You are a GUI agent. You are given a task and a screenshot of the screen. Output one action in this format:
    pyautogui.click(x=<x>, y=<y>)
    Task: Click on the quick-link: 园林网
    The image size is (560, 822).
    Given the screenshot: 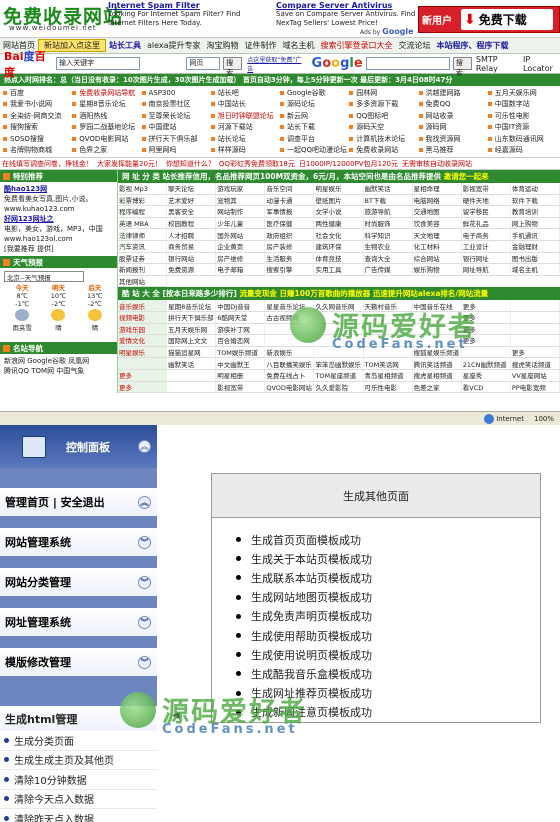 What is the action you would take?
    pyautogui.click(x=383, y=93)
    